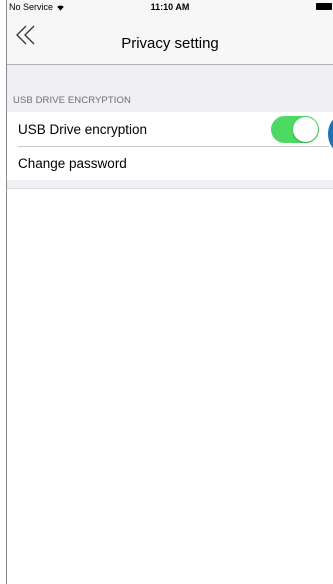 This screenshot has width=333, height=584. I want to click on usb-drive-encryption-toggle, so click(295, 129).